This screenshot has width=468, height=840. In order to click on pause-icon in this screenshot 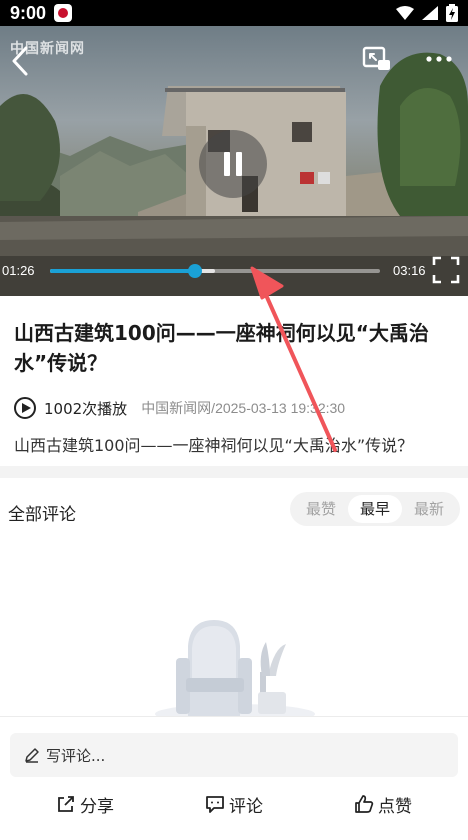, I will do `click(233, 164)`.